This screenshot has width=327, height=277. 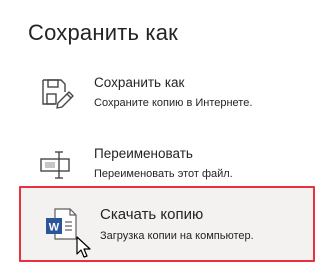 What do you see at coordinates (61, 224) in the screenshot?
I see `word-document-icon: W` at bounding box center [61, 224].